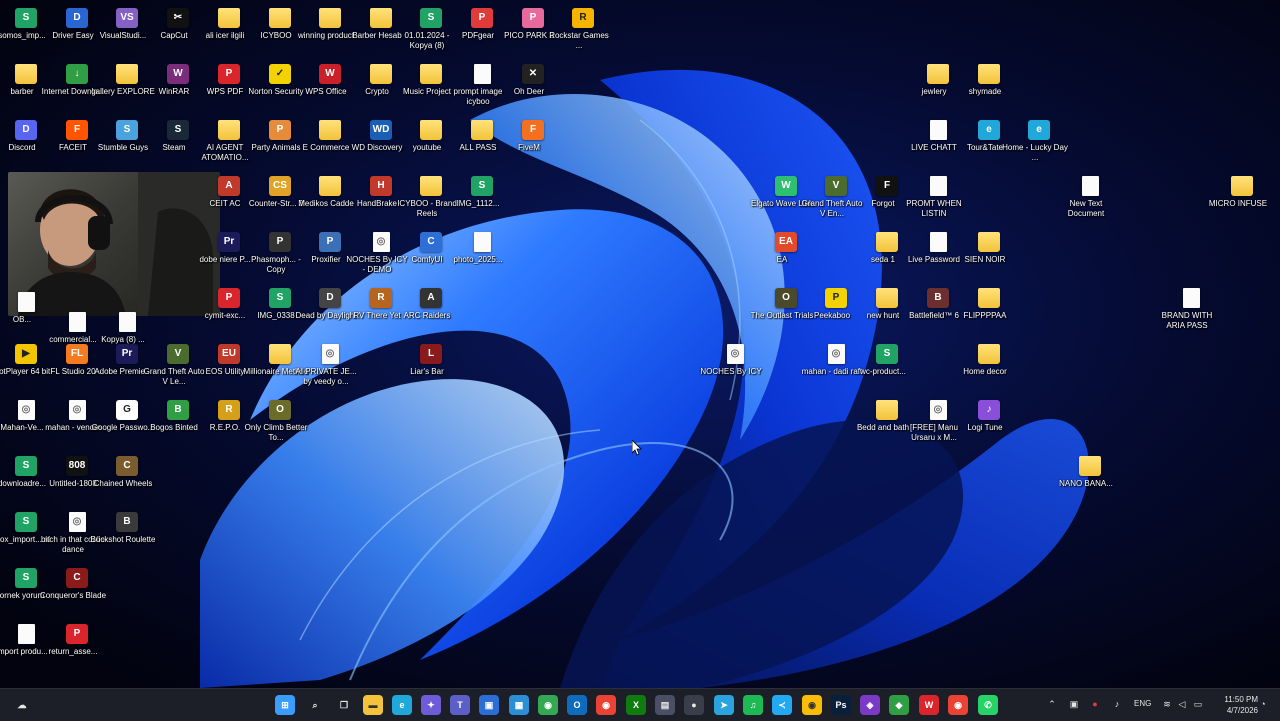  What do you see at coordinates (887, 186) in the screenshot?
I see `app-icon: F` at bounding box center [887, 186].